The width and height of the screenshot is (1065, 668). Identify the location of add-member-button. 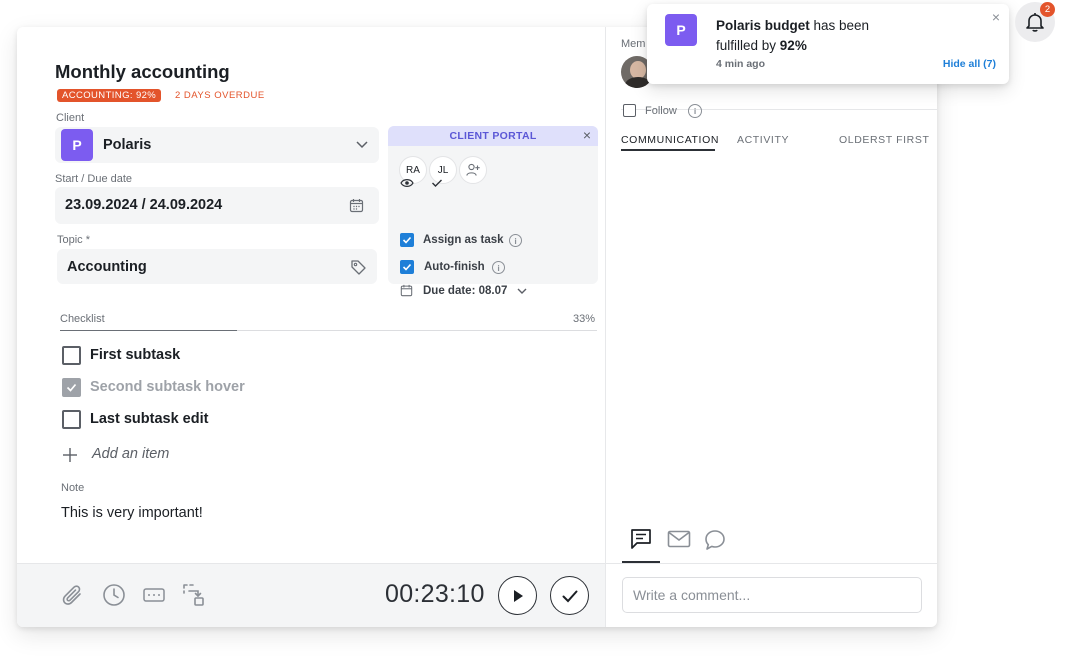
(473, 170).